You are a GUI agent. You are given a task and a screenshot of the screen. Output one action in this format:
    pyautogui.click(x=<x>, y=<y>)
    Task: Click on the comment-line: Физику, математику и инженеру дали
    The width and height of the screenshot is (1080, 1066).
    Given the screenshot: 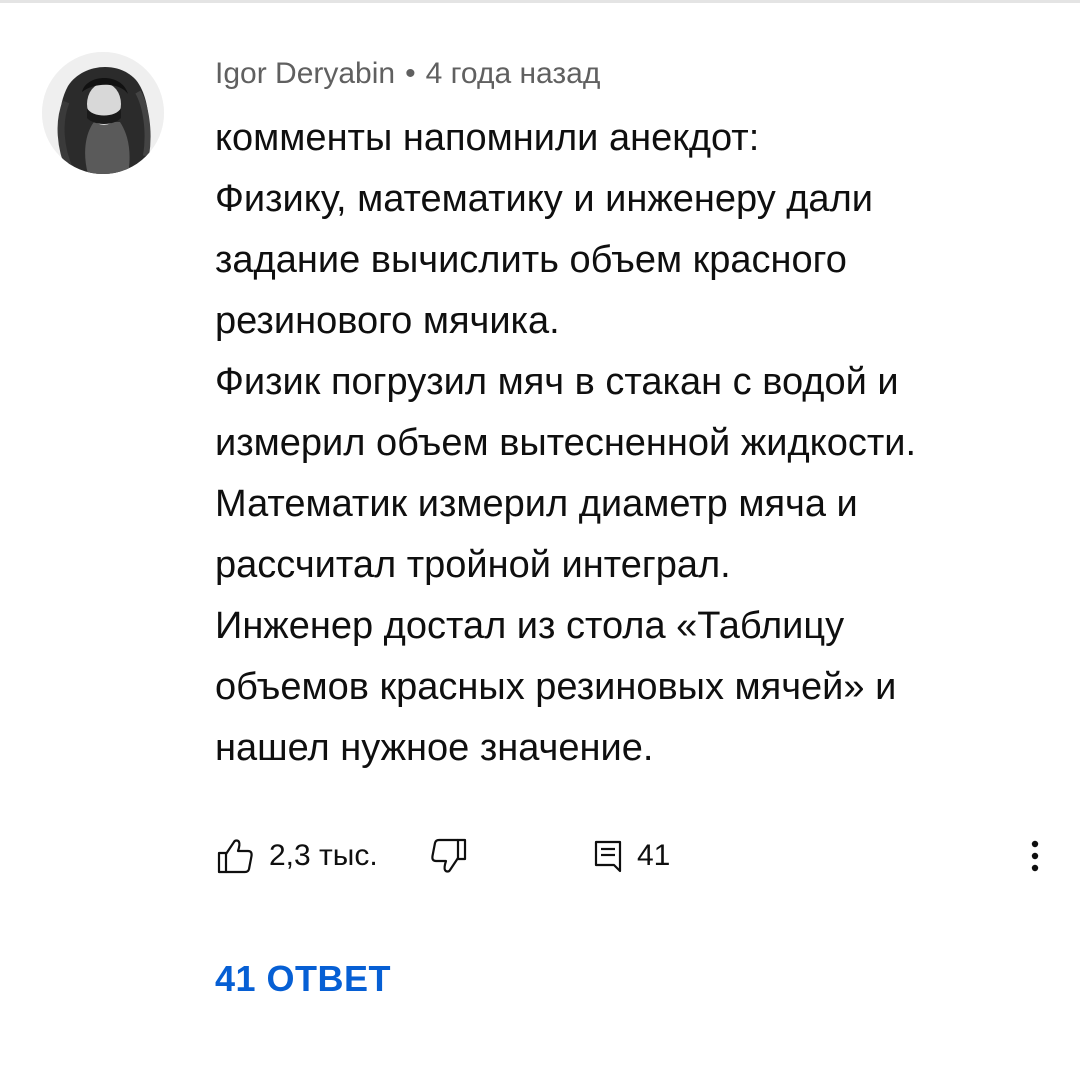 What is the action you would take?
    pyautogui.click(x=544, y=199)
    